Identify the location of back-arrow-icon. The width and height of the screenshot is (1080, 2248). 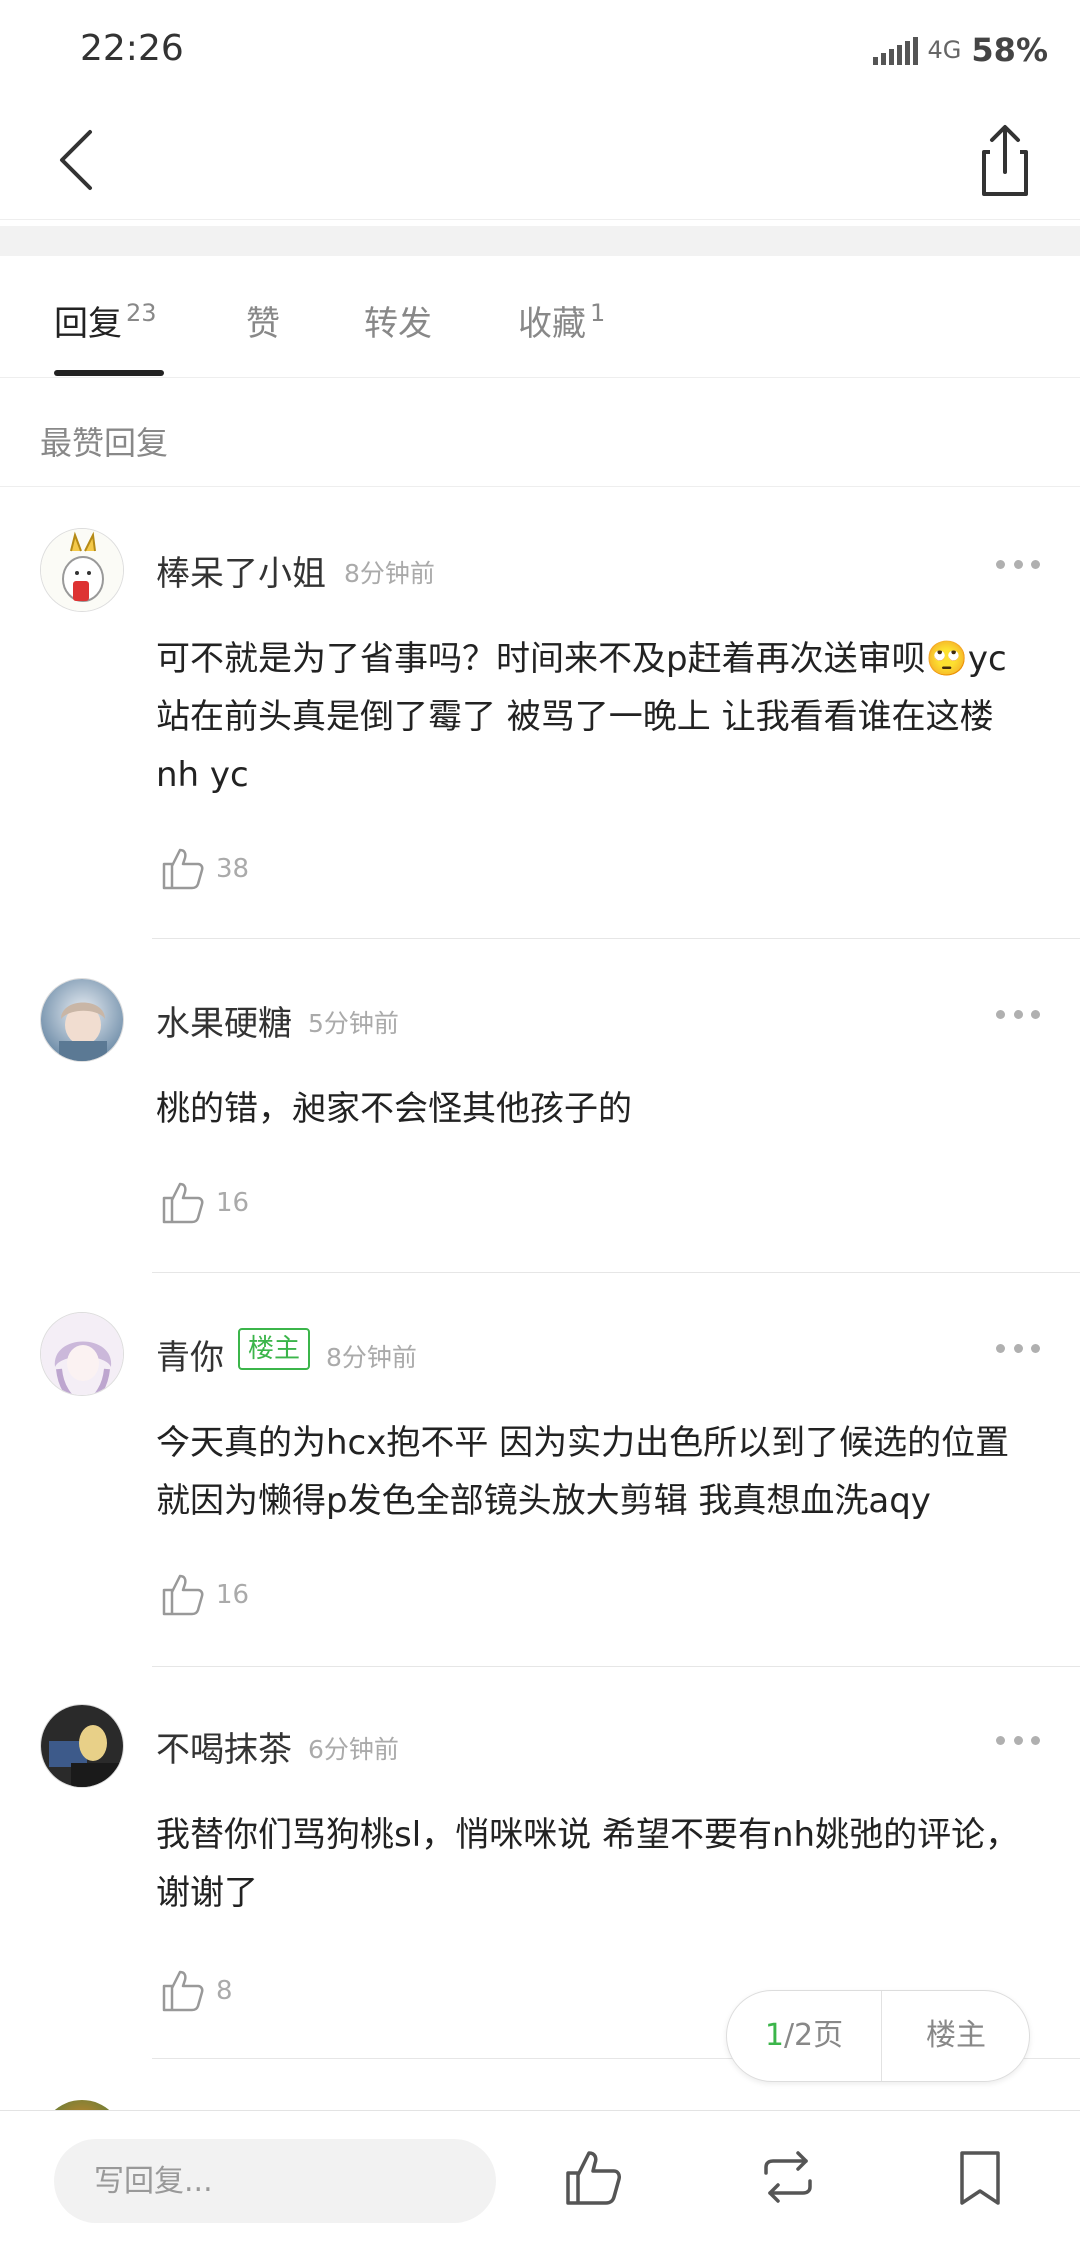
(76, 160).